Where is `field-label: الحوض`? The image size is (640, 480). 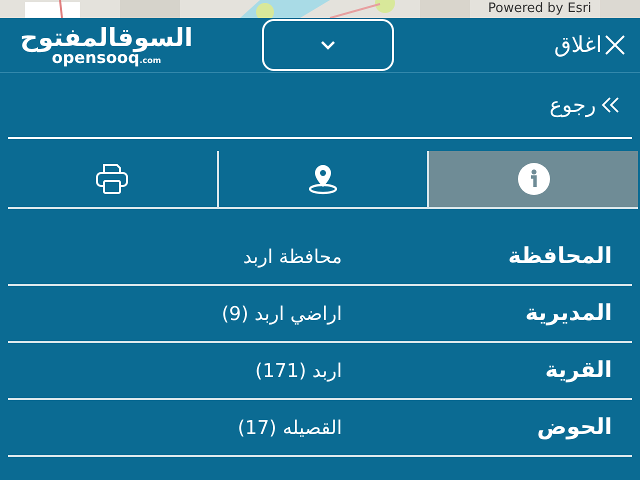
field-label: الحوض is located at coordinates (574, 427).